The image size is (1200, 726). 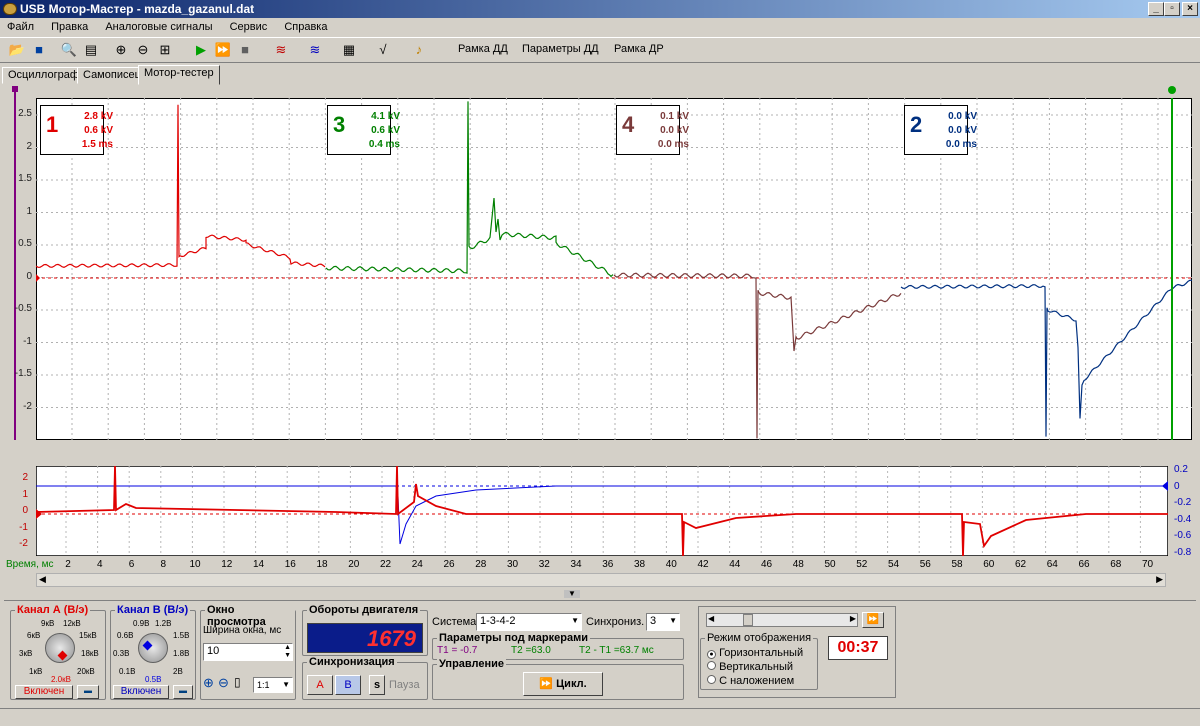 I want to click on tab-oscilloscope: Осциллограф, so click(x=43, y=75).